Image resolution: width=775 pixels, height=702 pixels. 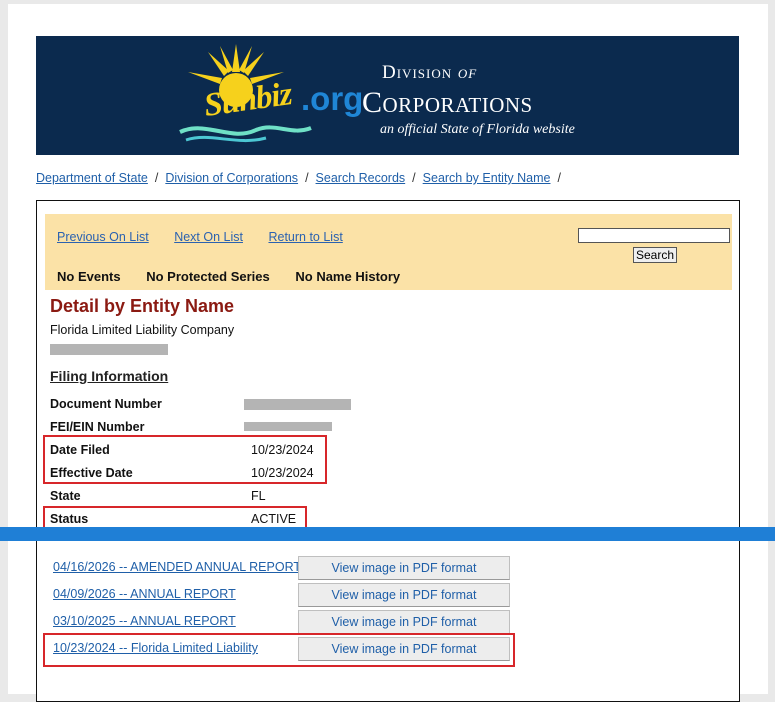 What do you see at coordinates (361, 178) in the screenshot?
I see `breadcrumb-search-records: Search Records` at bounding box center [361, 178].